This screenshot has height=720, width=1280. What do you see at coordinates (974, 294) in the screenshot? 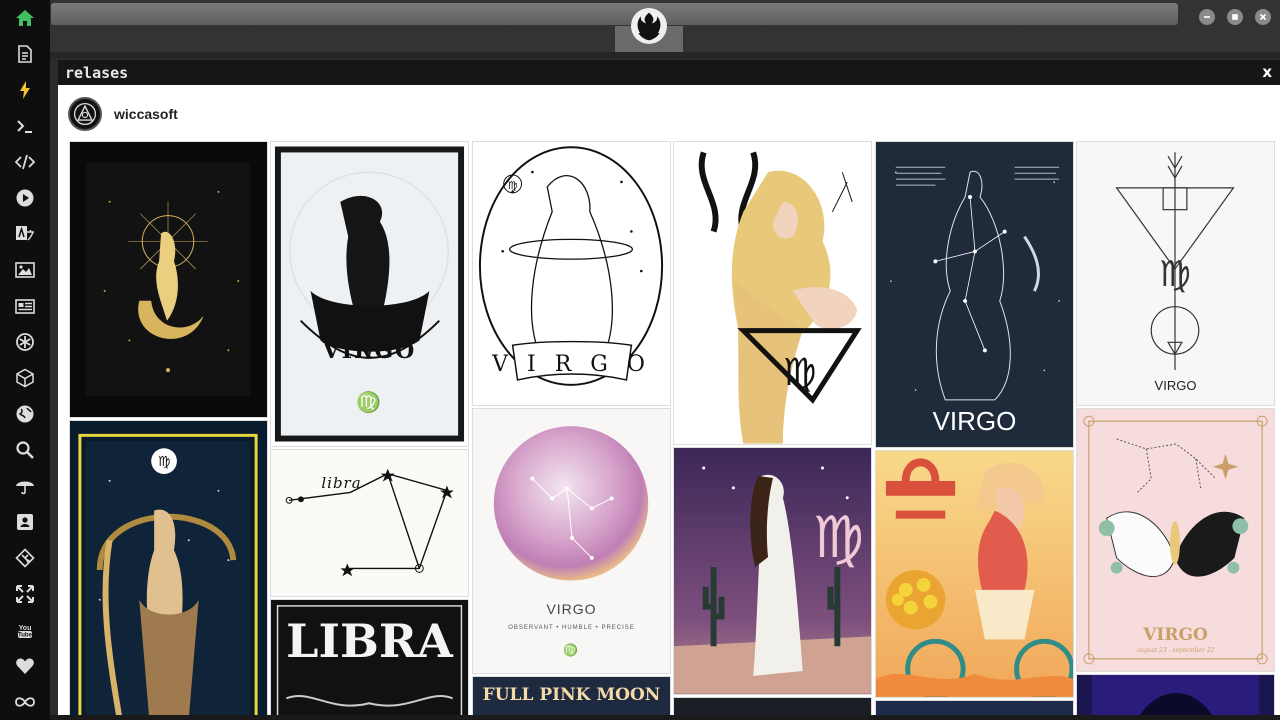
I see `pin-virgo-constellation-figure: VIRGO` at bounding box center [974, 294].